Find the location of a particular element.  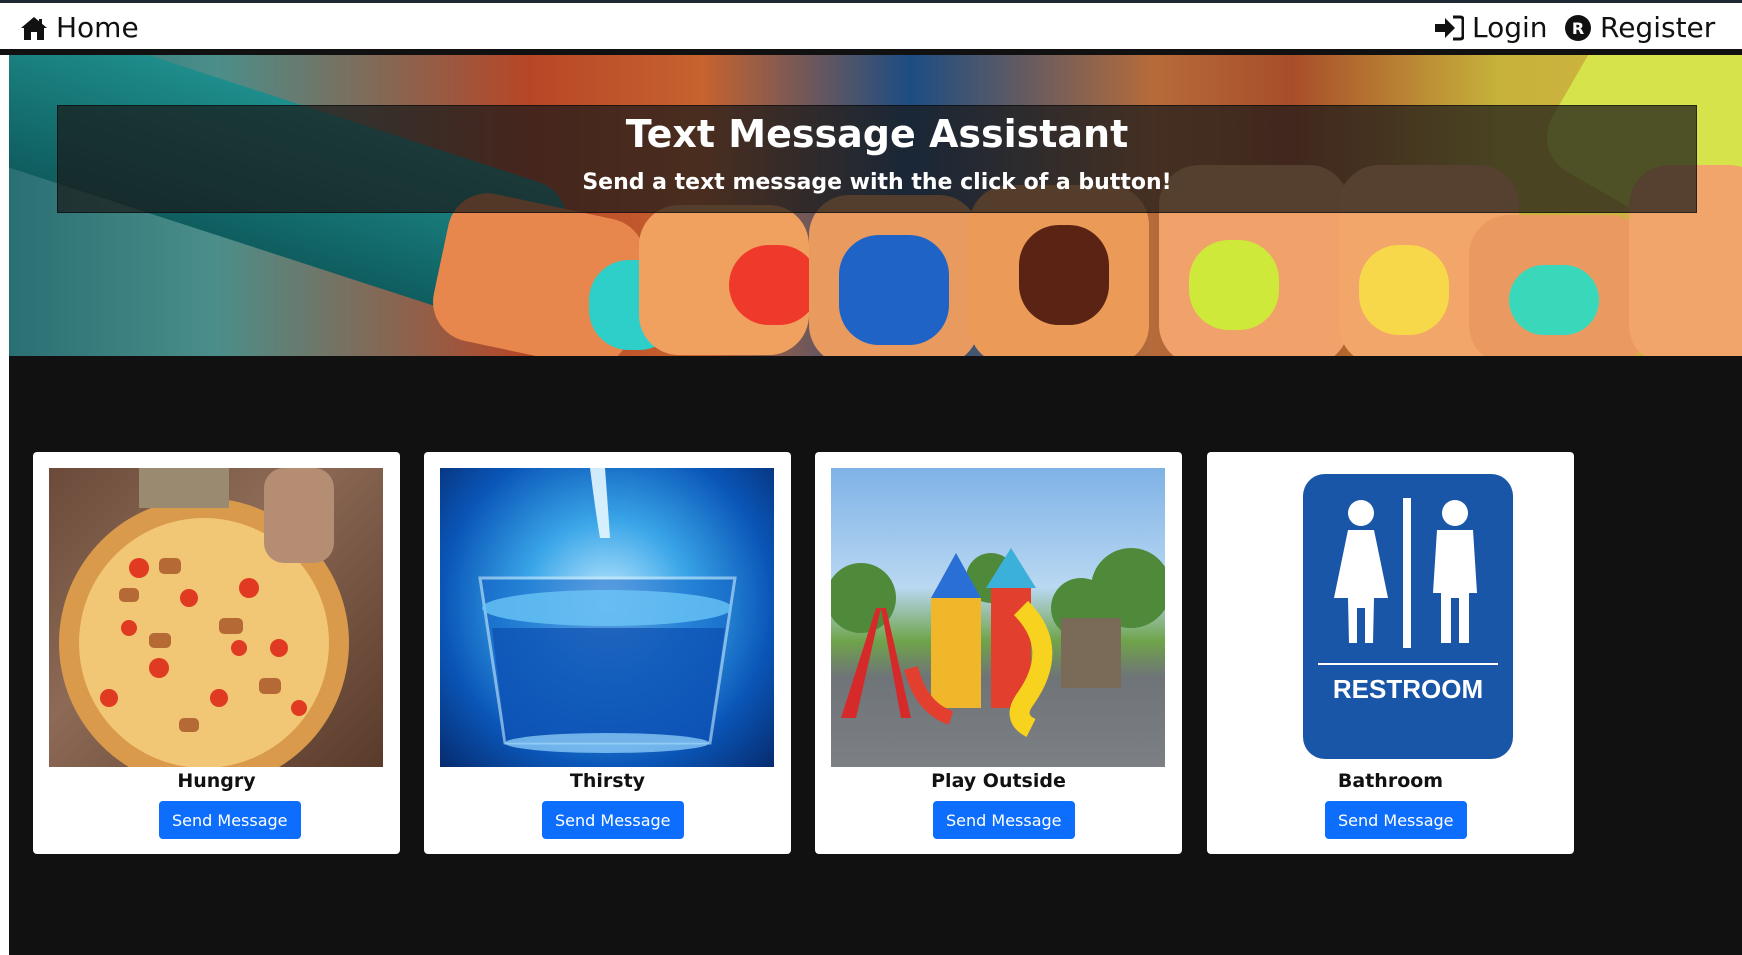

message-card-hungry: Hungry Send Message is located at coordinates (216, 653).